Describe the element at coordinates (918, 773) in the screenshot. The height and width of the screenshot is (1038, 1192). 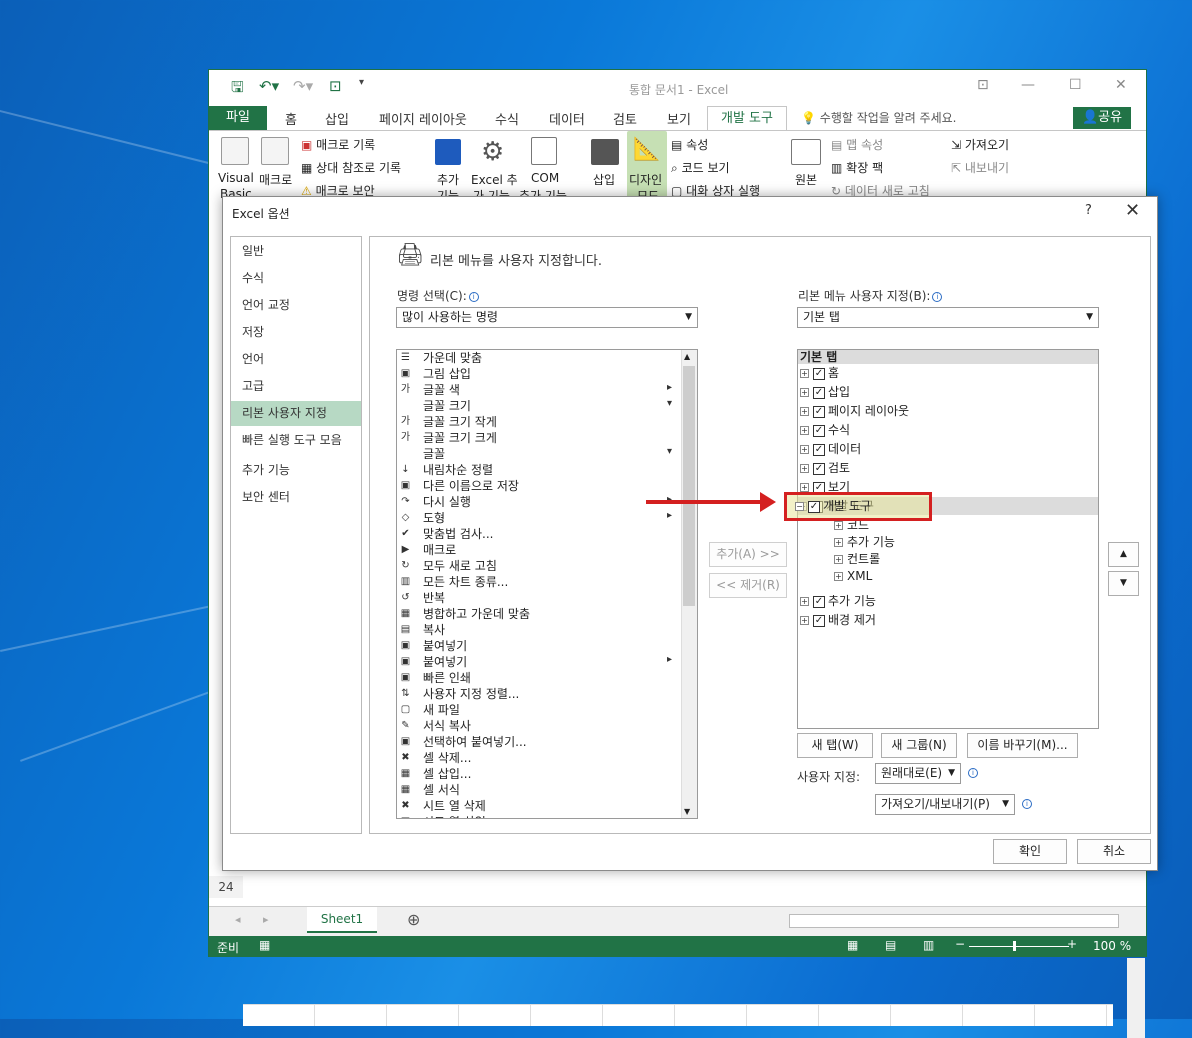
I see `reset-dropdown: 원래대로(E) ▼` at that location.